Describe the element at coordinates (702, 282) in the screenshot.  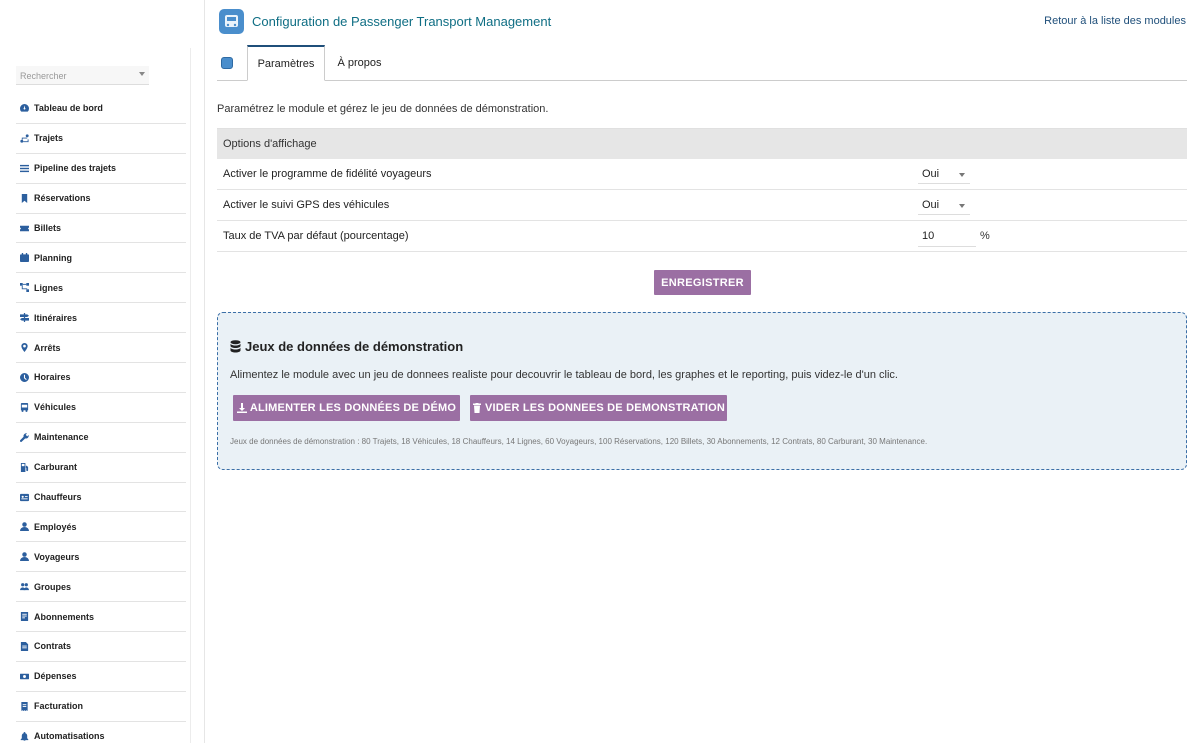
I see `save-button: ENREGISTRER` at that location.